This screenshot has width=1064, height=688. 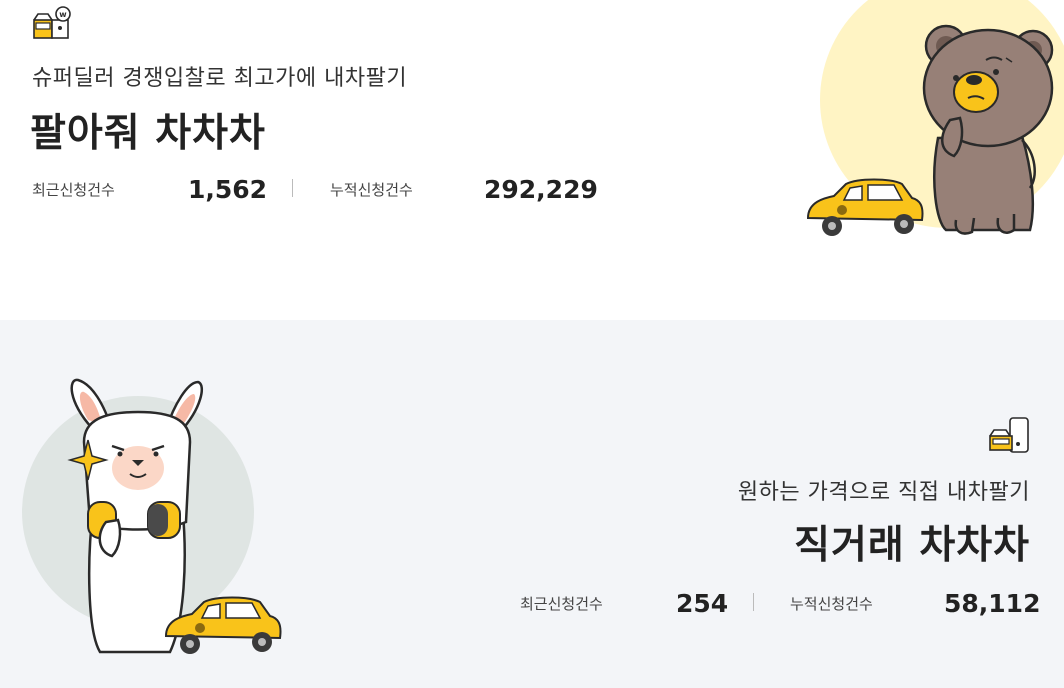 I want to click on bear-illustration, so click(x=935, y=118).